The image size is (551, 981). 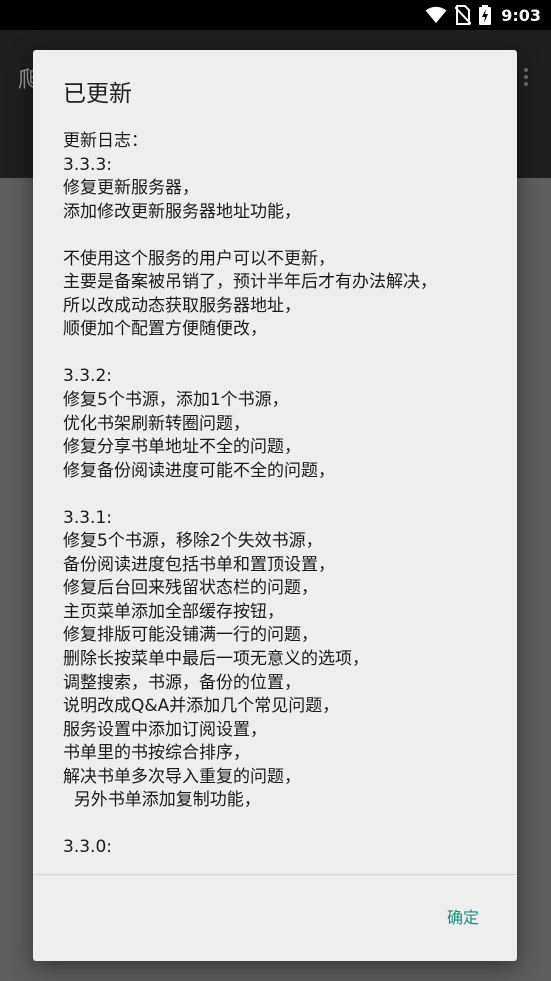 What do you see at coordinates (526, 78) in the screenshot?
I see `overflow-menu-icon` at bounding box center [526, 78].